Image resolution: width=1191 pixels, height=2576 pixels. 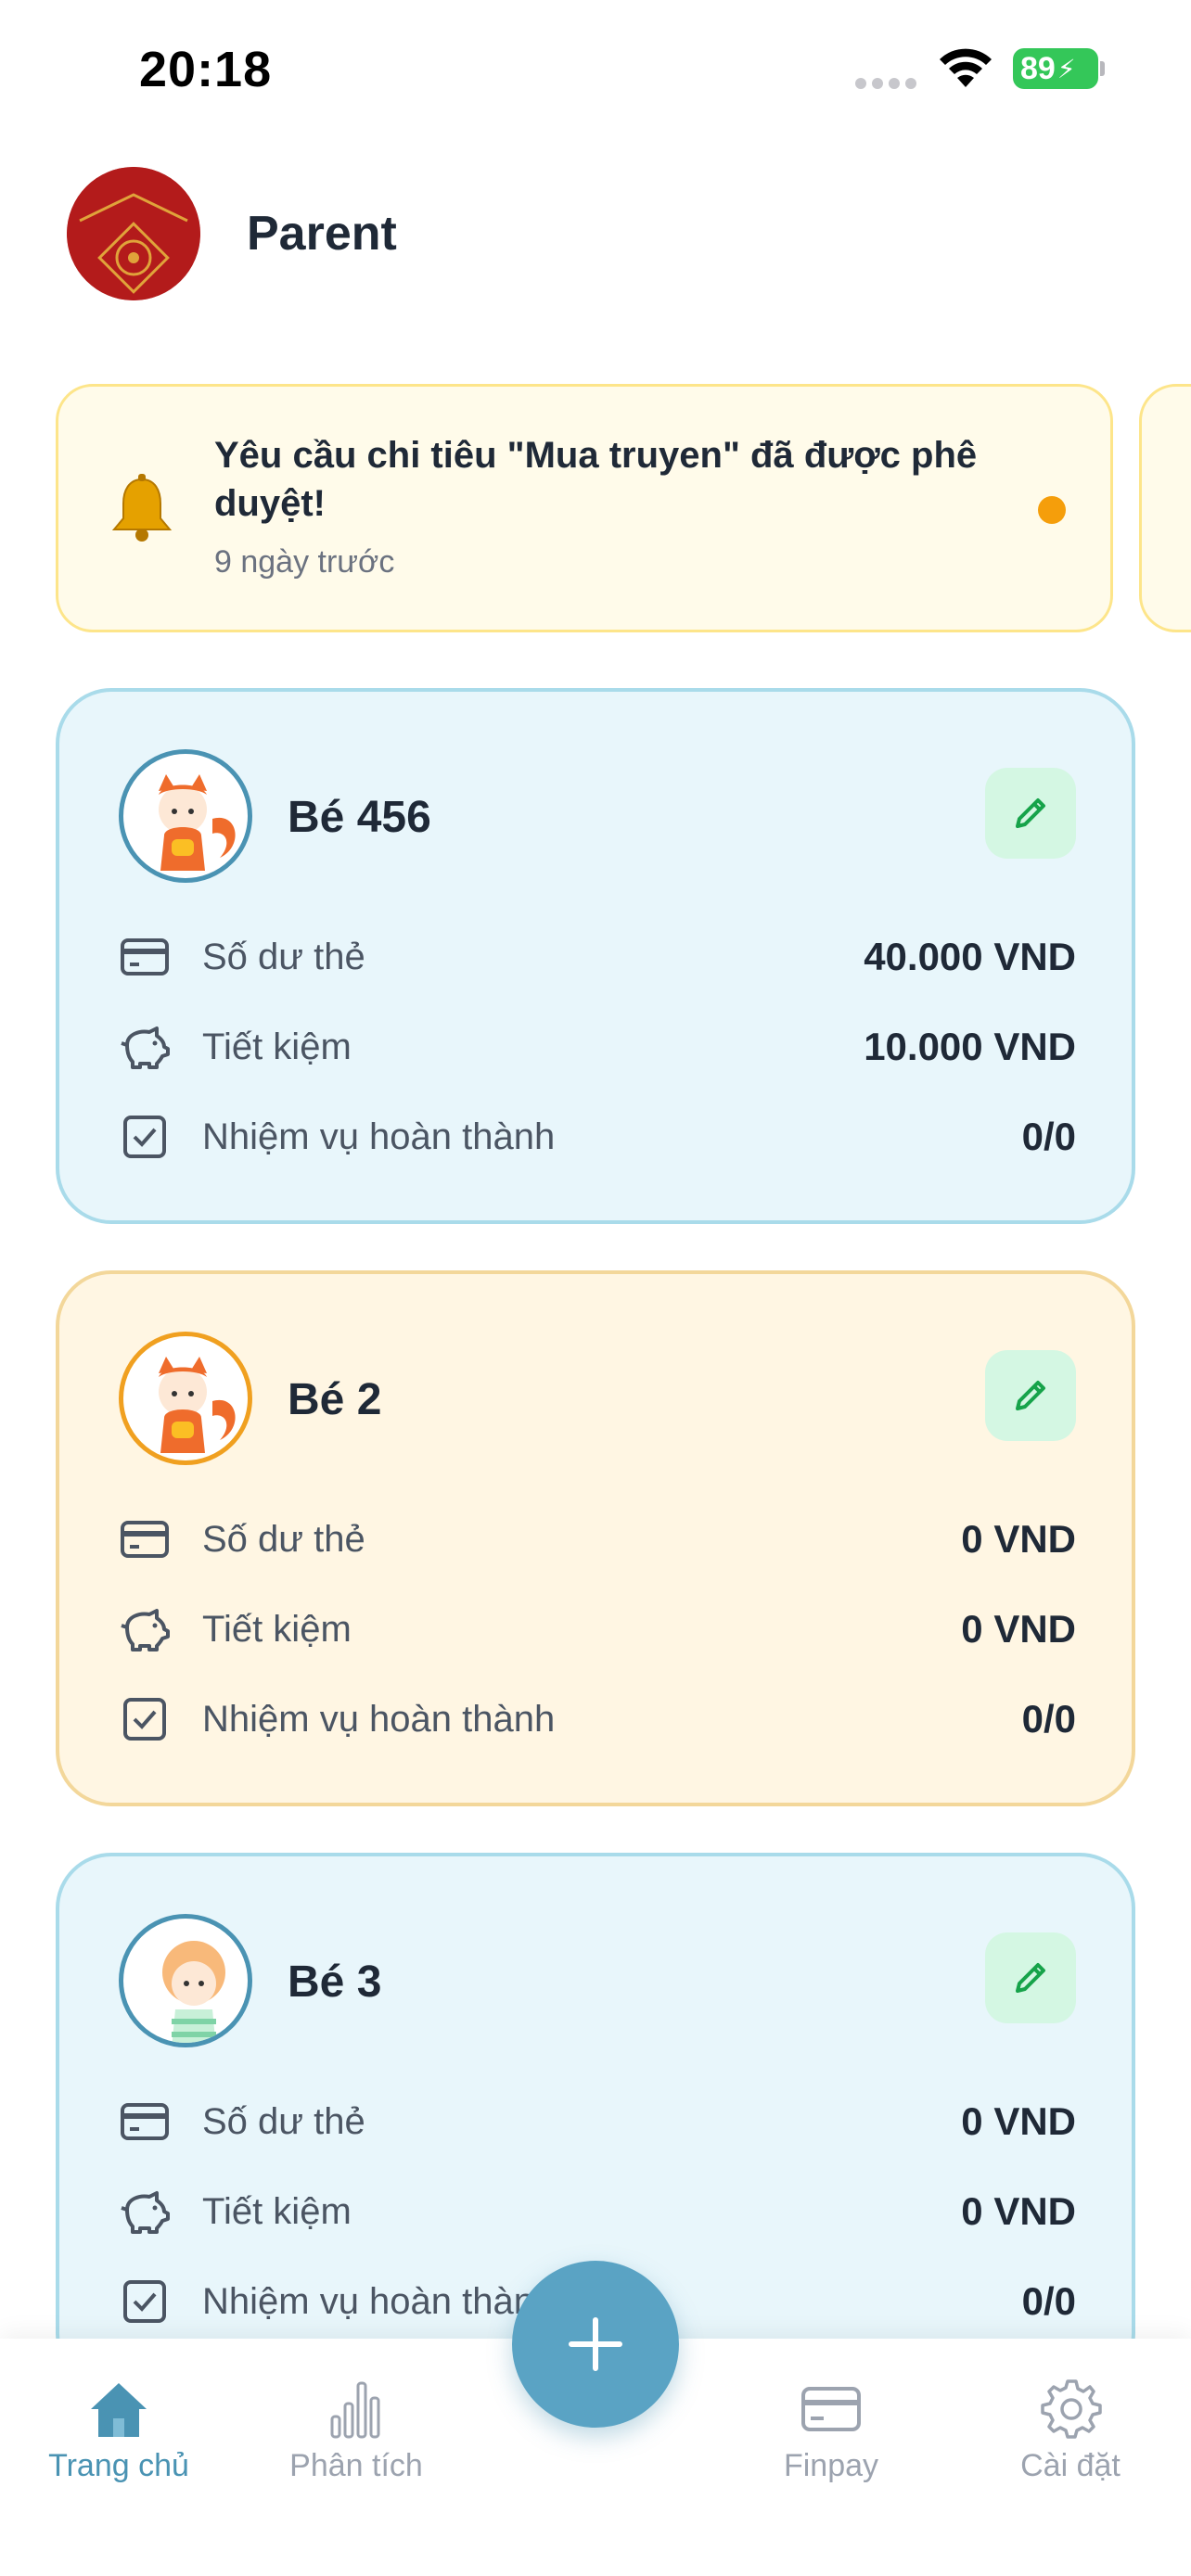 I want to click on child-name: Bé 456, so click(x=360, y=817).